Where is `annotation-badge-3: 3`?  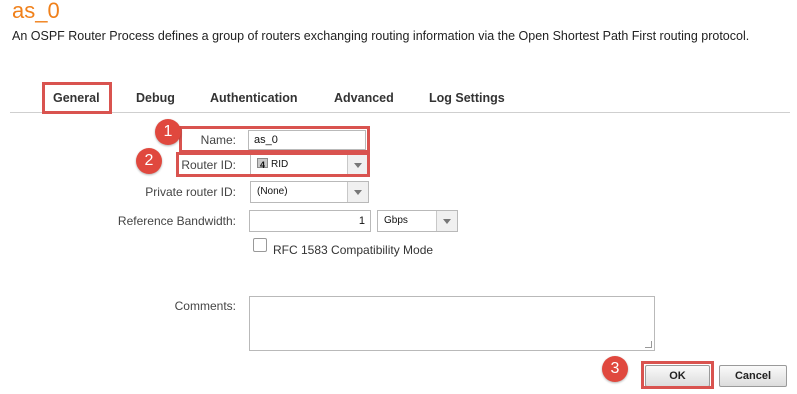
annotation-badge-3: 3 is located at coordinates (615, 369).